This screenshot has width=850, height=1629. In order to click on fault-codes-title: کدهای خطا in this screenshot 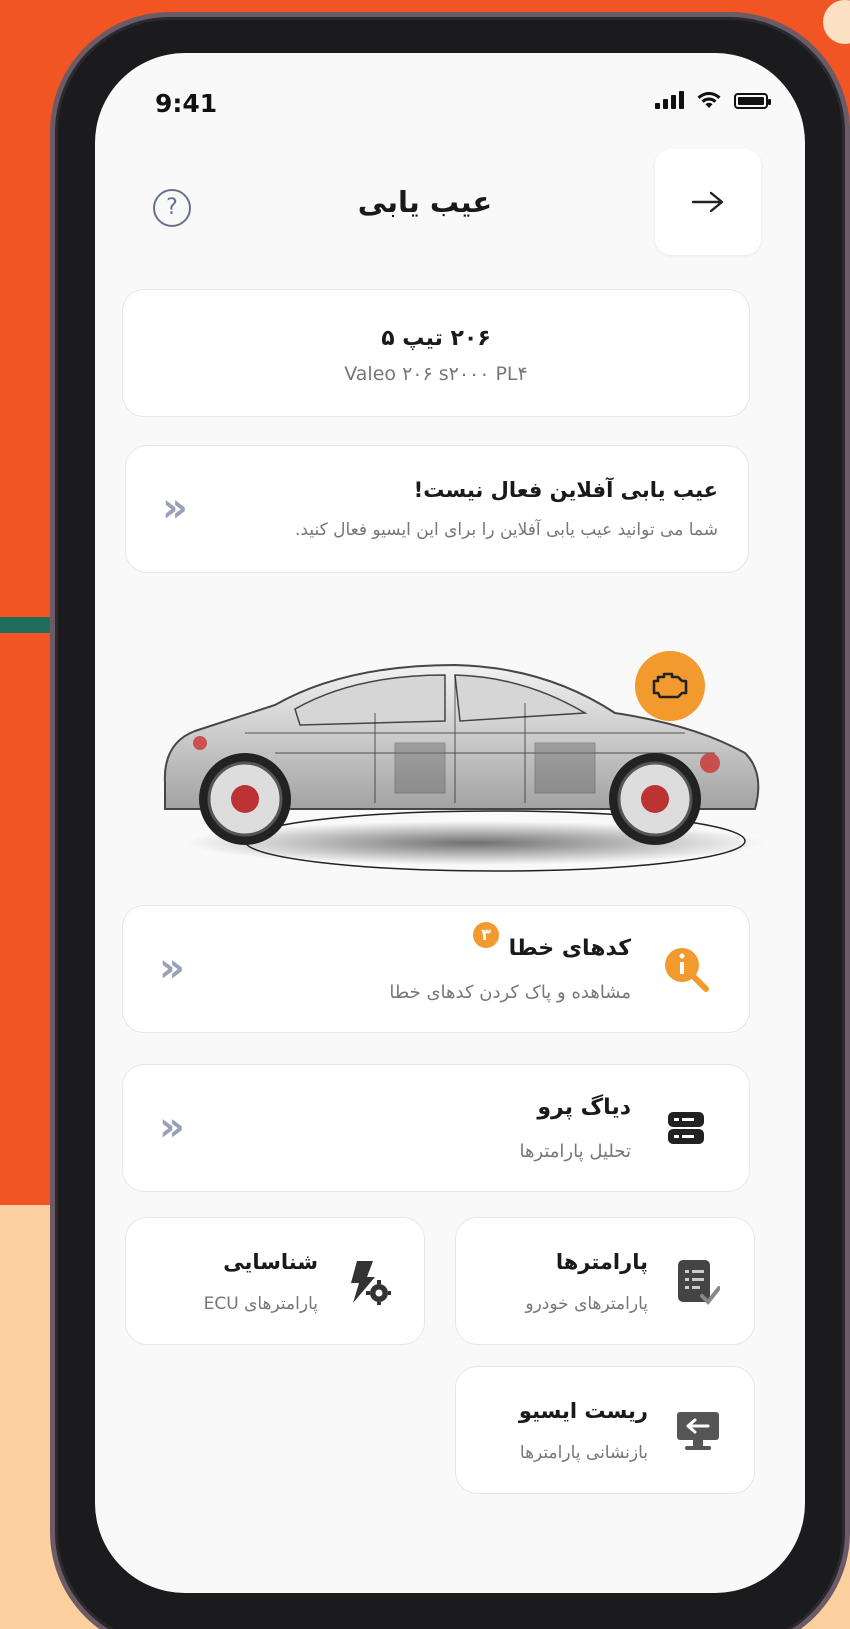, I will do `click(569, 948)`.